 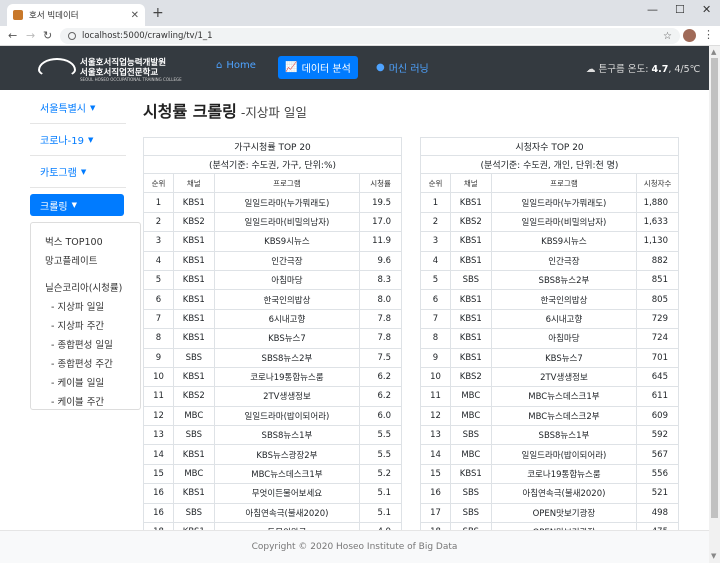 I want to click on table-row: 2 KBS2 일일드라마(비밀의남자) 17.0, so click(x=272, y=222).